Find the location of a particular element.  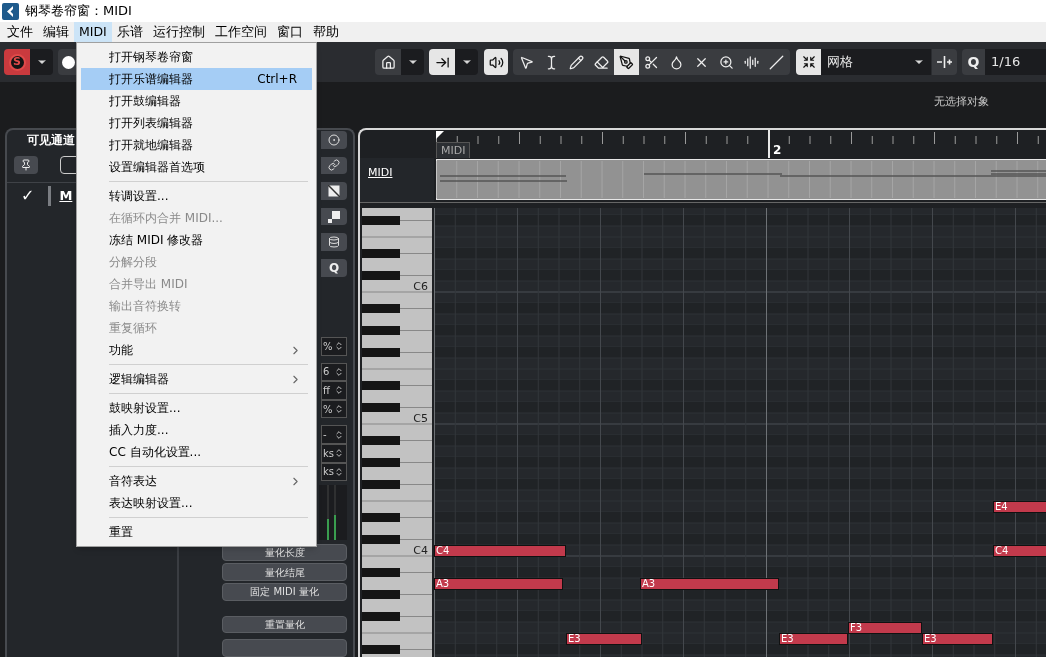

key-label: C4 is located at coordinates (420, 550).